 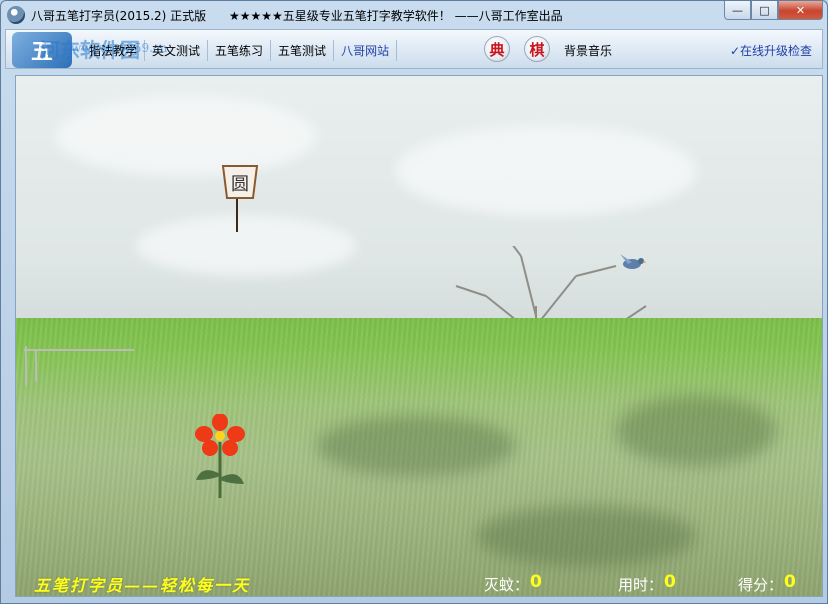 What do you see at coordinates (119, 16) in the screenshot?
I see `window-title: 八哥五笔打字员(2015.2) 正式版` at bounding box center [119, 16].